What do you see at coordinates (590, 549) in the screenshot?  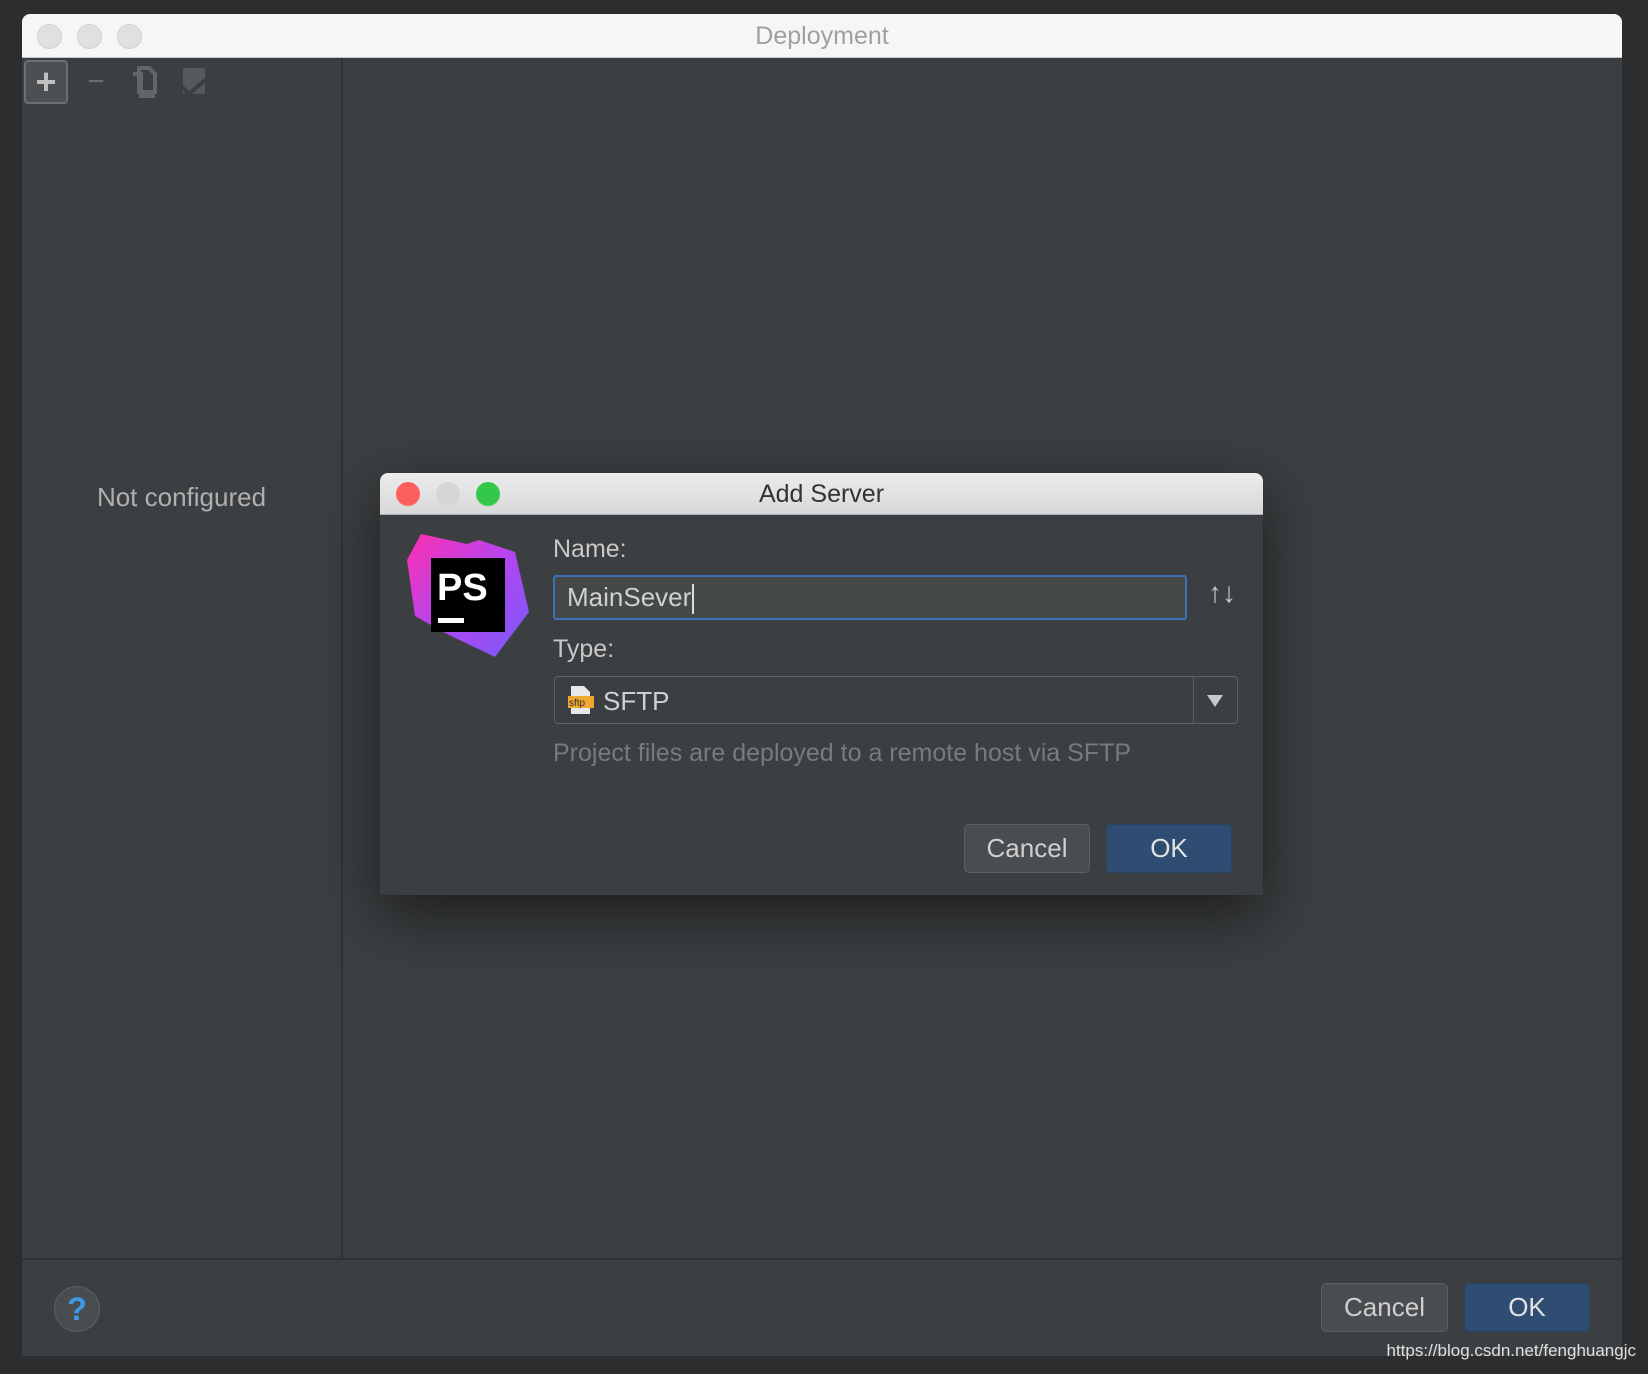 I see `name-label: Name:` at bounding box center [590, 549].